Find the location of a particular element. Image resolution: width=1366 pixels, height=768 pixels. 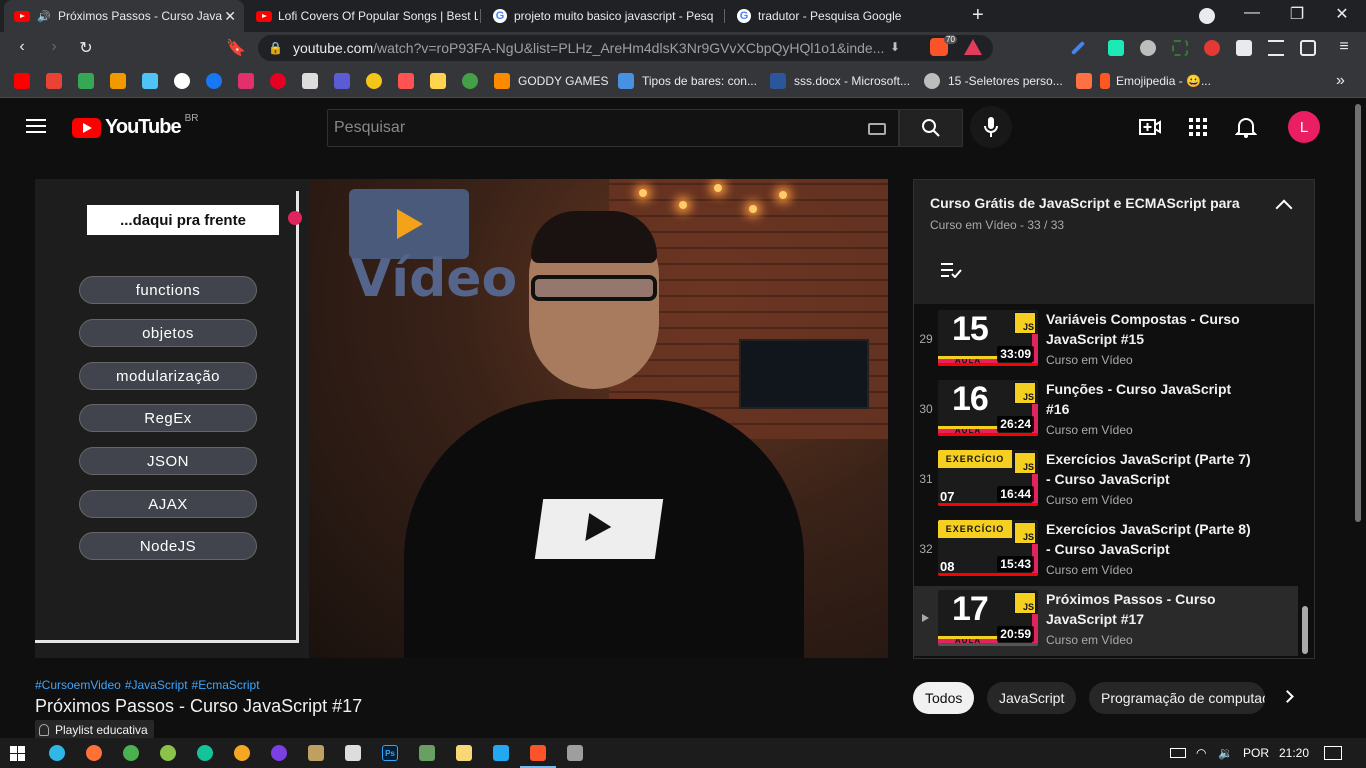

lock-icon: 🔒 is located at coordinates (275, 48).